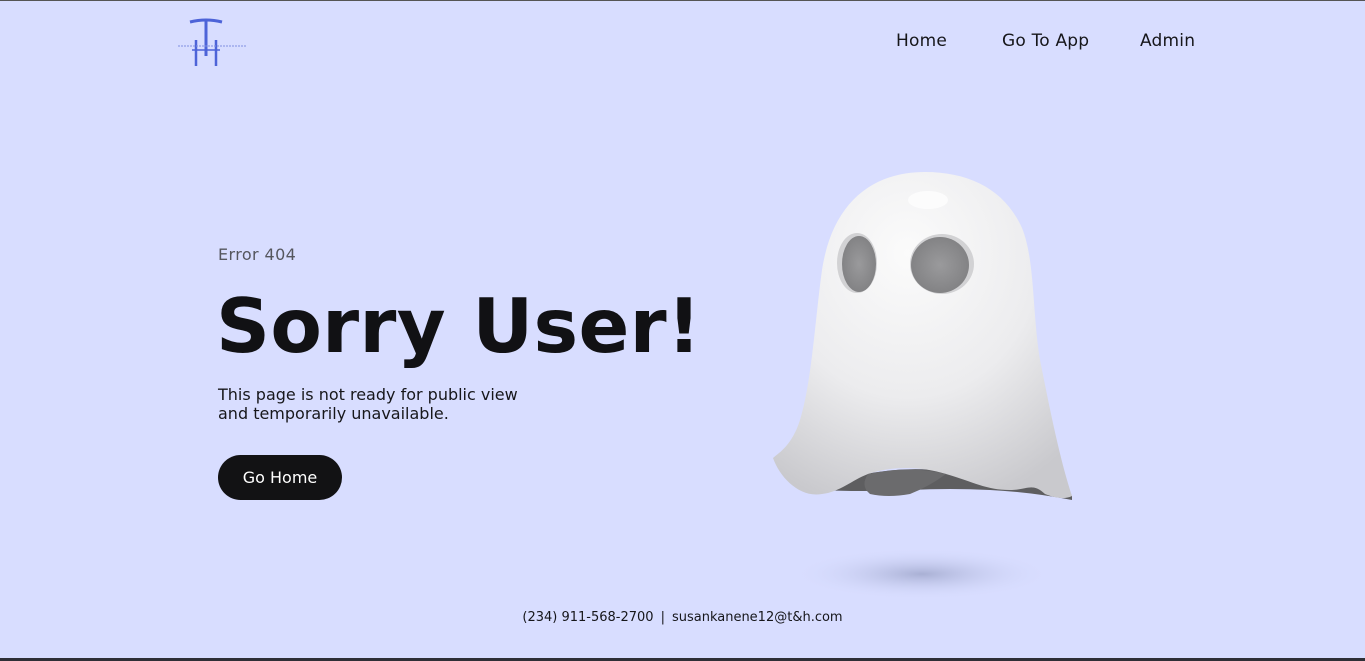 Image resolution: width=1365 pixels, height=661 pixels. Describe the element at coordinates (459, 326) in the screenshot. I see `page-title: Sorry User!` at that location.